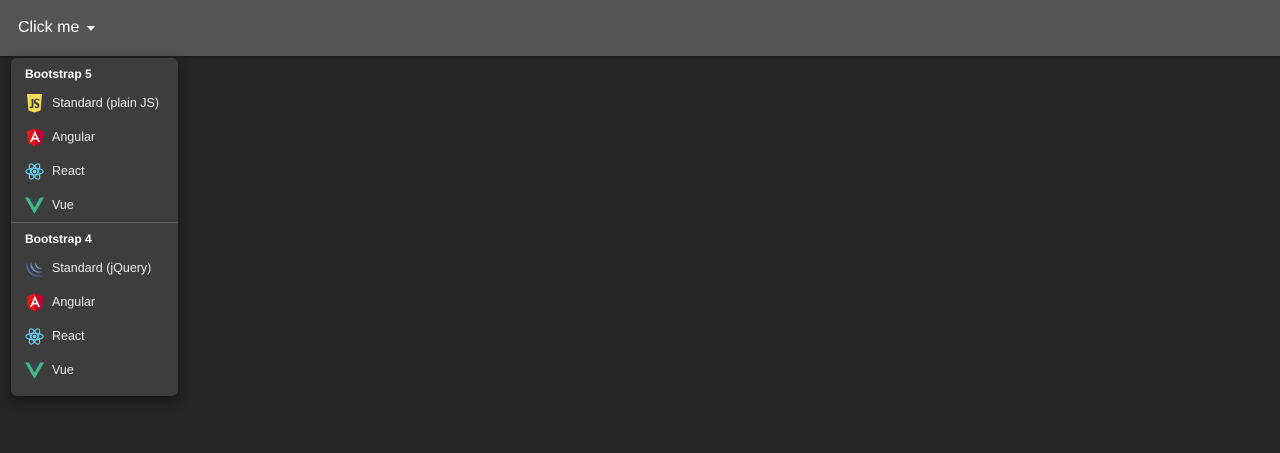 The width and height of the screenshot is (1280, 453). I want to click on top-navbar: Click me, so click(640, 28).